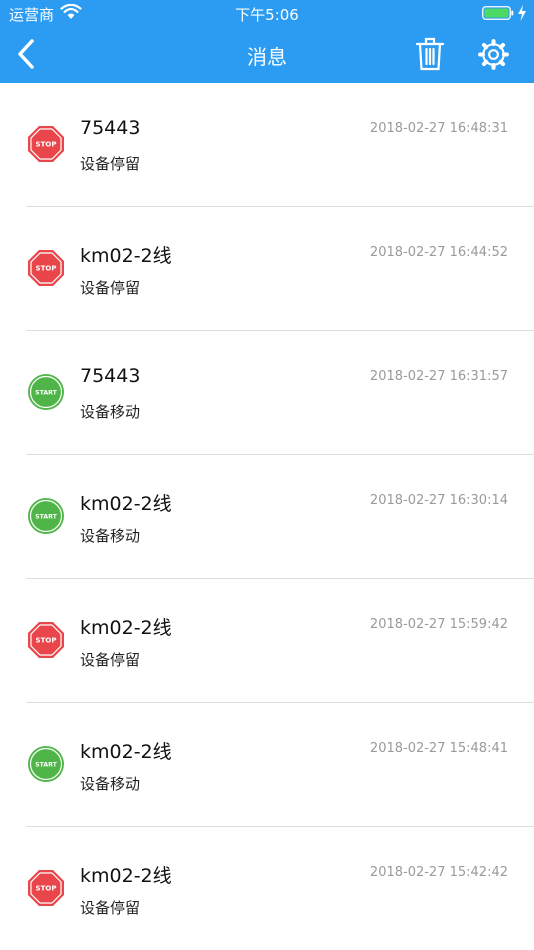  What do you see at coordinates (438, 872) in the screenshot?
I see `message-time: 2018-02-27 15:42:42` at bounding box center [438, 872].